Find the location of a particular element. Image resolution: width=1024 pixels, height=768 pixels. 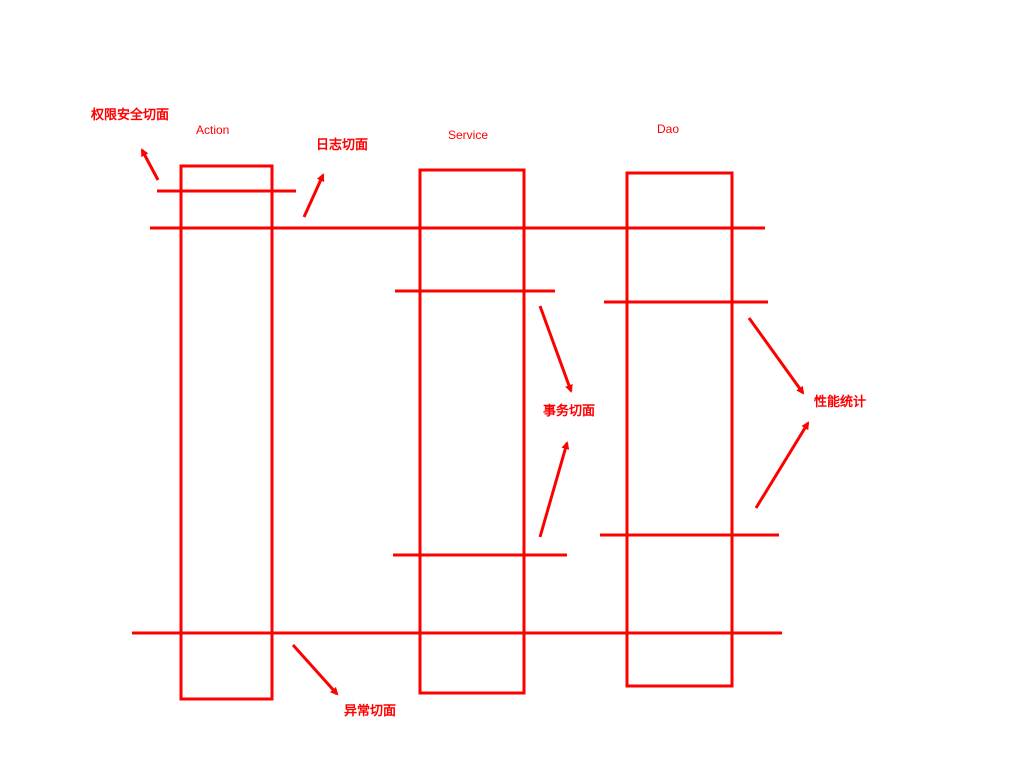

service-layer-box is located at coordinates (472, 431).